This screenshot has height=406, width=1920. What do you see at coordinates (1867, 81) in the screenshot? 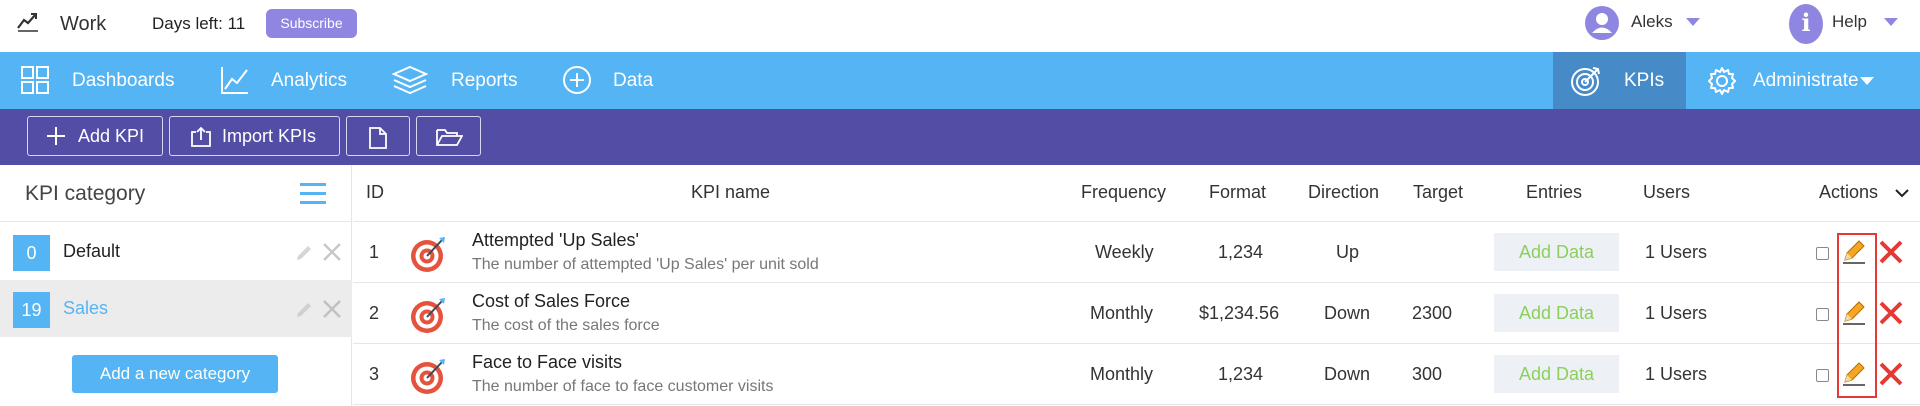
I see `administrate-chevron-down-icon` at bounding box center [1867, 81].